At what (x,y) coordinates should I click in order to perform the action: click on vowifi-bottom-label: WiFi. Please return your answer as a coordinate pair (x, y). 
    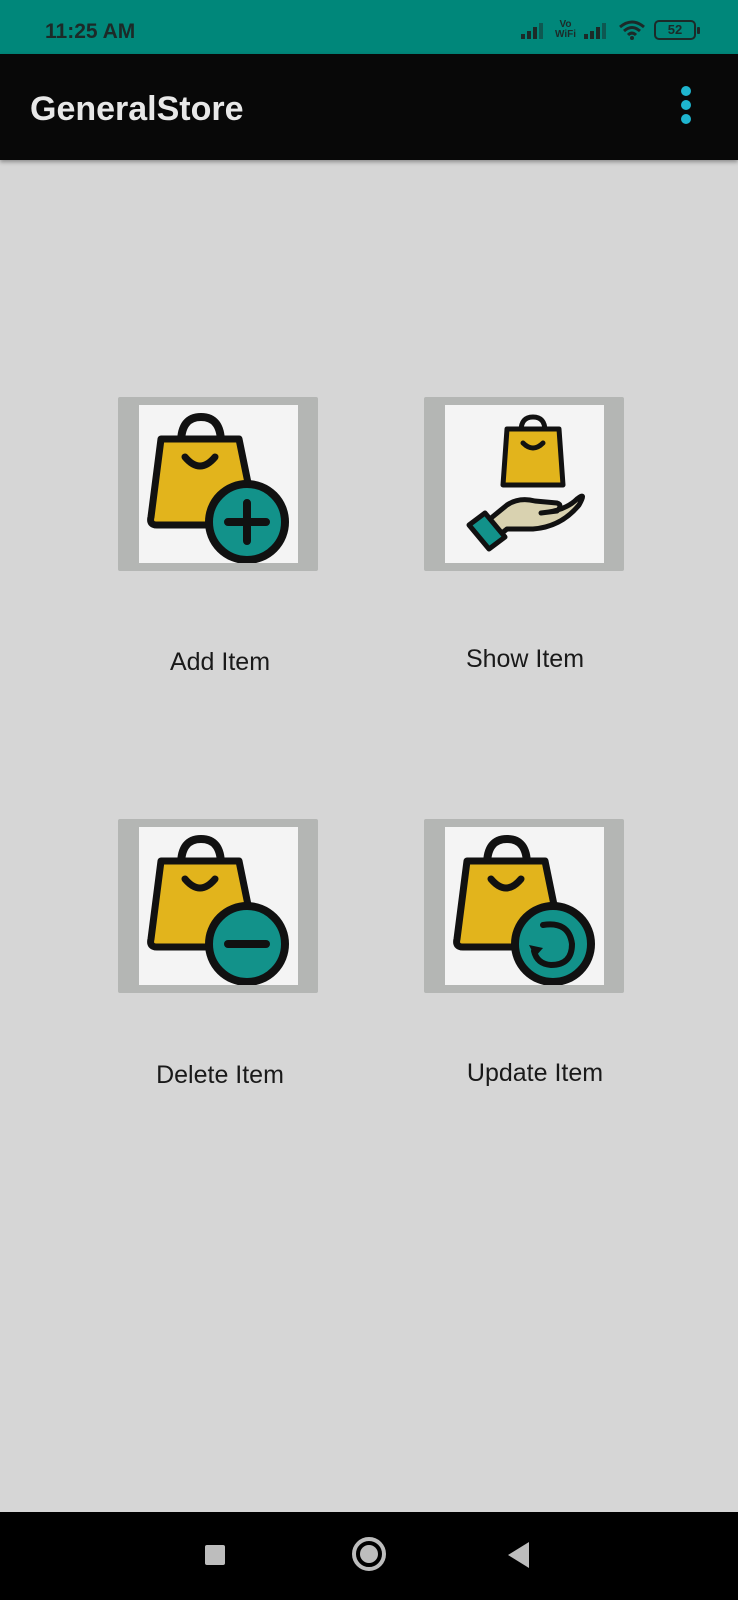
    Looking at the image, I should click on (565, 34).